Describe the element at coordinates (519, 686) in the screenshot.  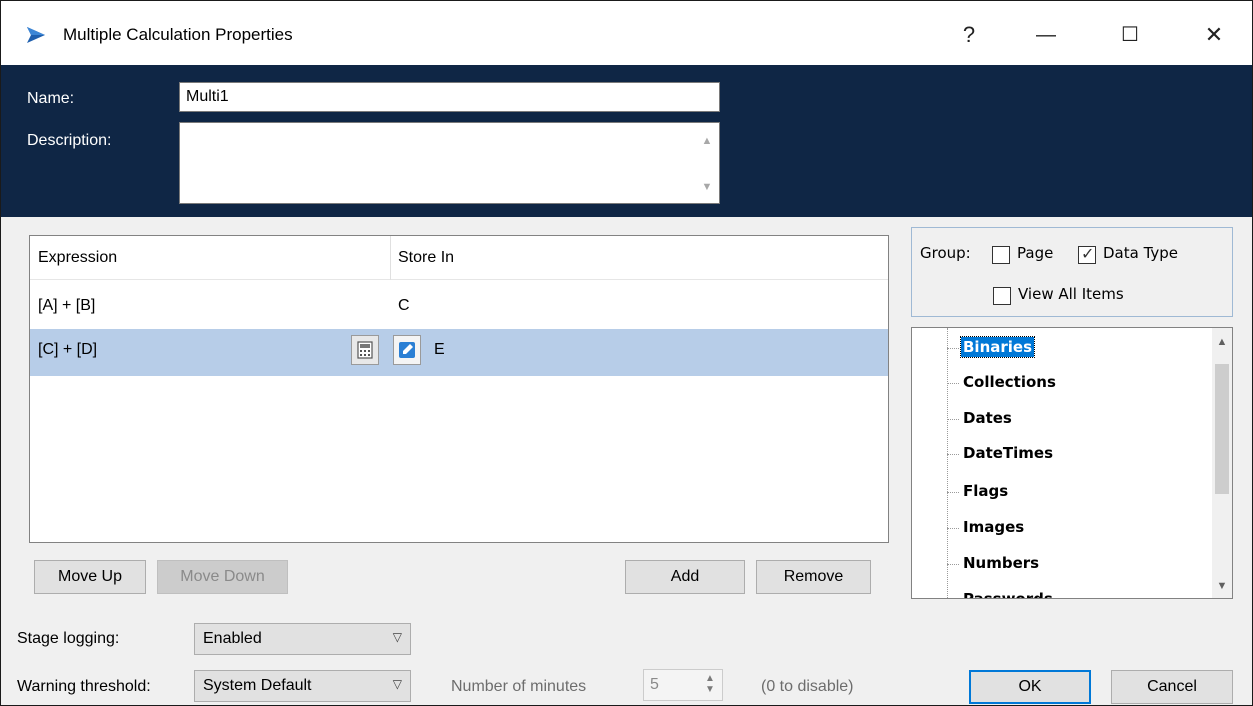
I see `number-of-minutes-label: Number of minutes` at that location.